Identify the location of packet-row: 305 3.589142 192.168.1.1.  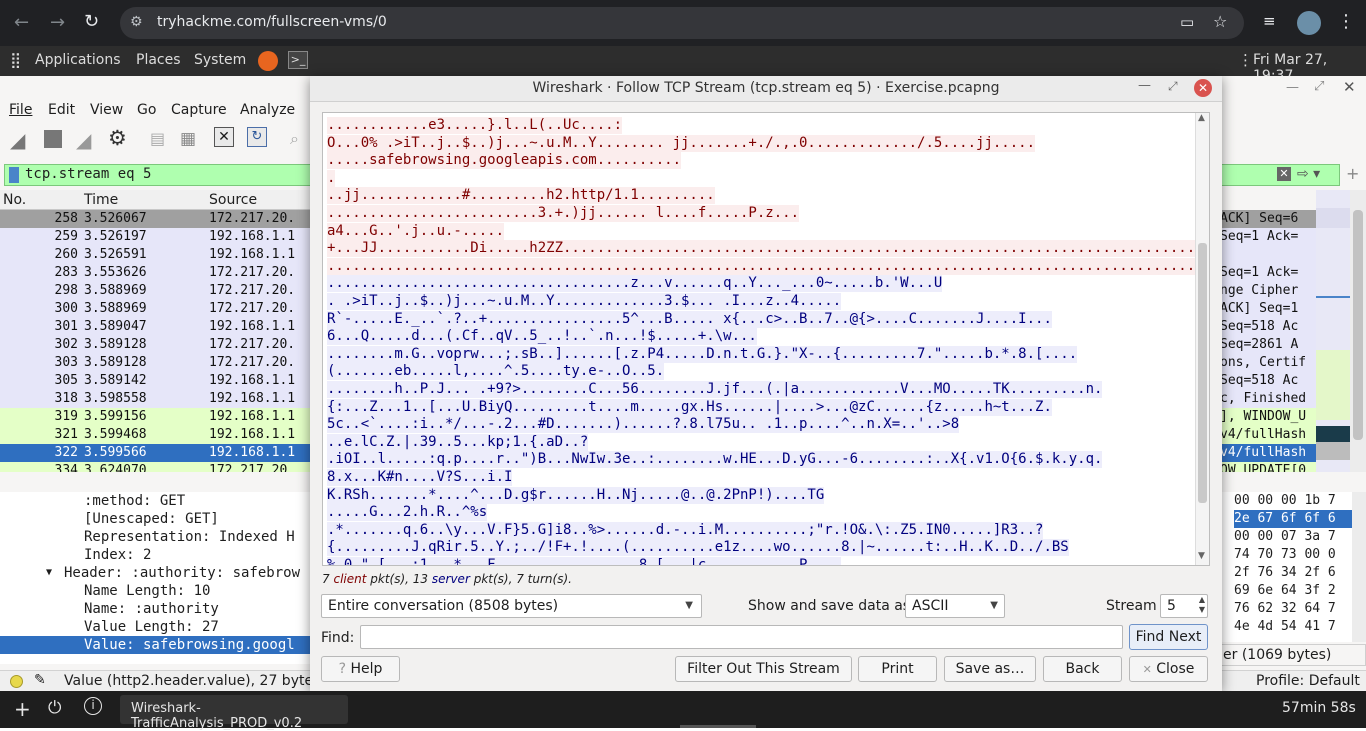
(159, 381).